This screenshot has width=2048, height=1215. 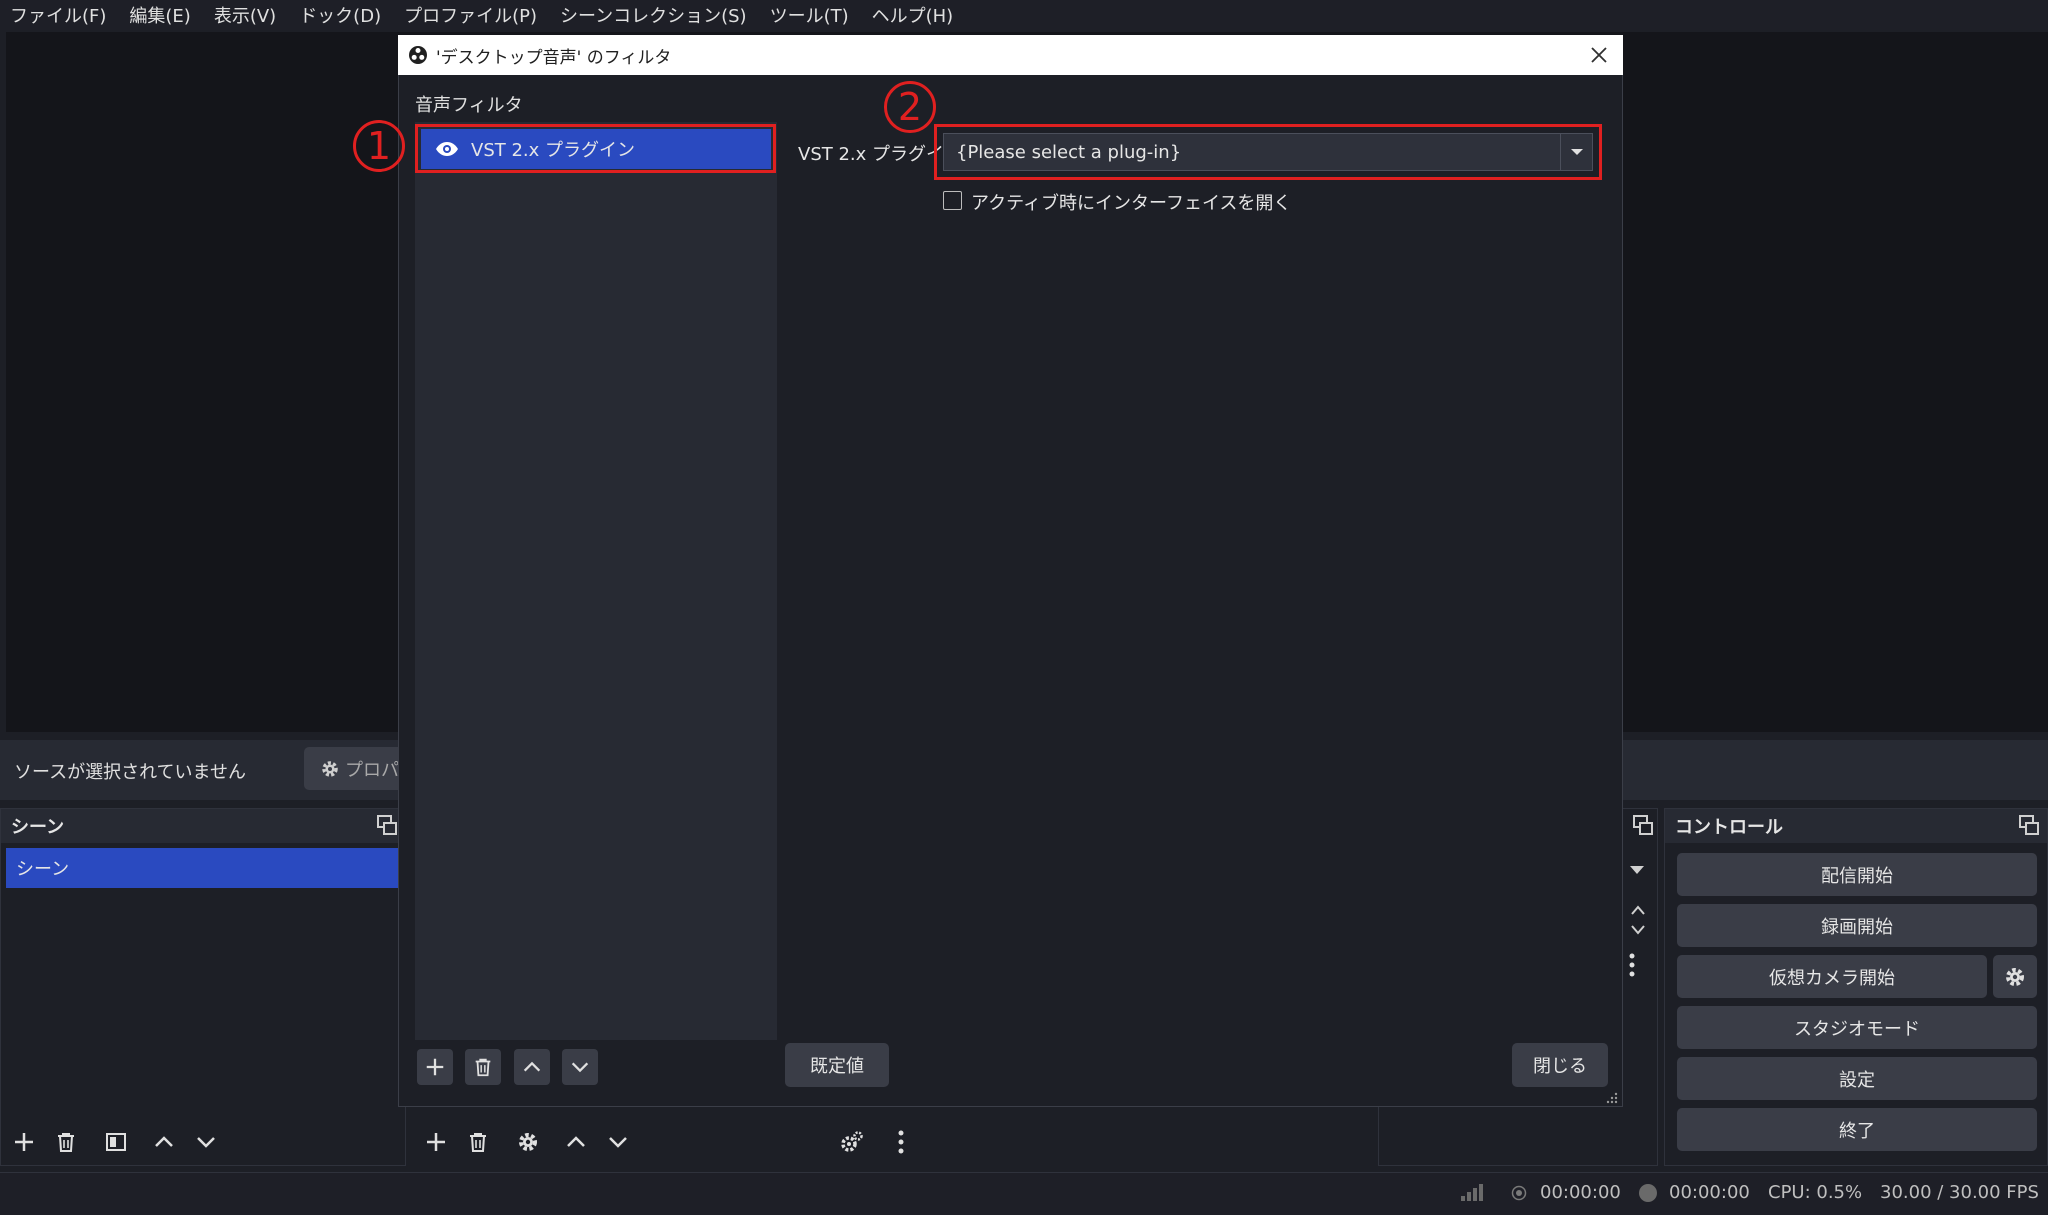 I want to click on open-interface-checkbox, so click(x=952, y=200).